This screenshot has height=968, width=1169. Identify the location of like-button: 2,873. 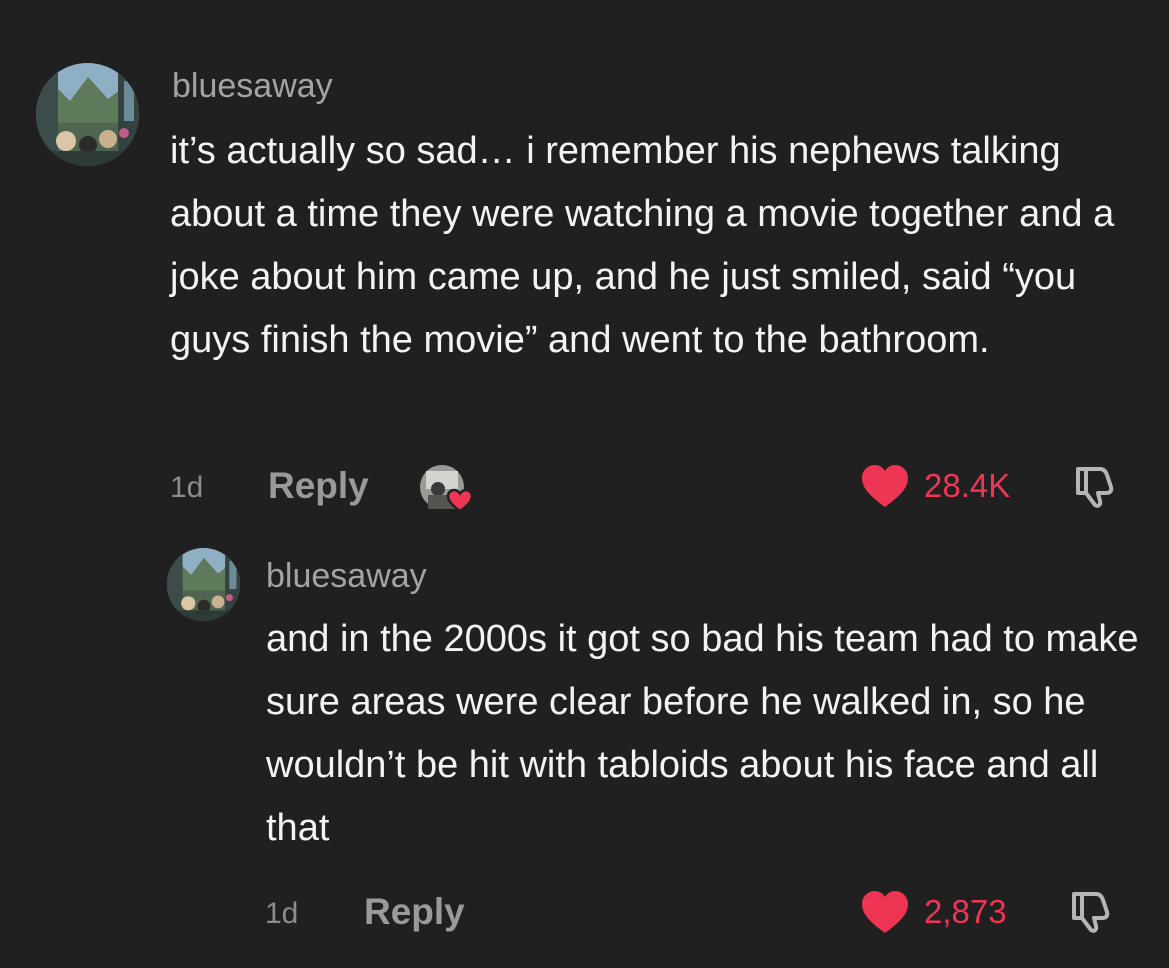
(933, 912).